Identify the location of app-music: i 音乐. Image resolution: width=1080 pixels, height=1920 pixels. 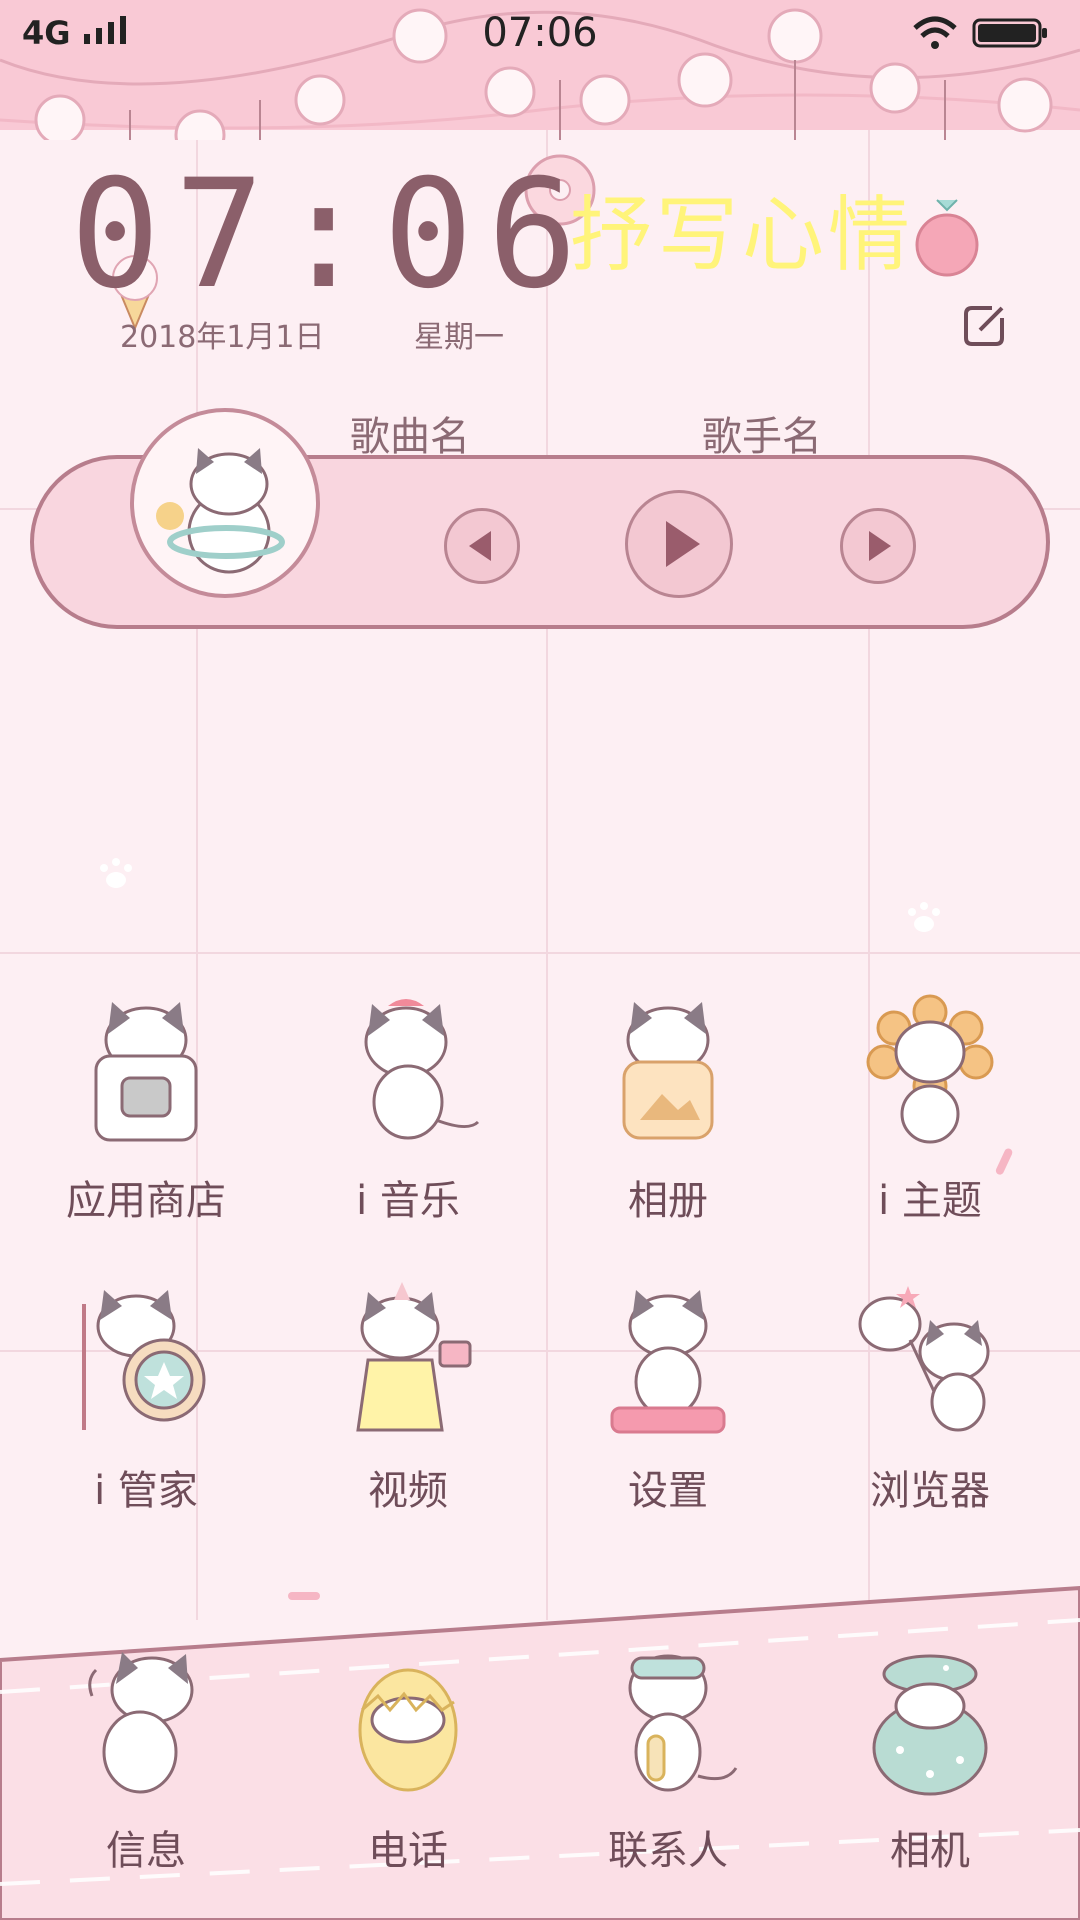
(408, 1108).